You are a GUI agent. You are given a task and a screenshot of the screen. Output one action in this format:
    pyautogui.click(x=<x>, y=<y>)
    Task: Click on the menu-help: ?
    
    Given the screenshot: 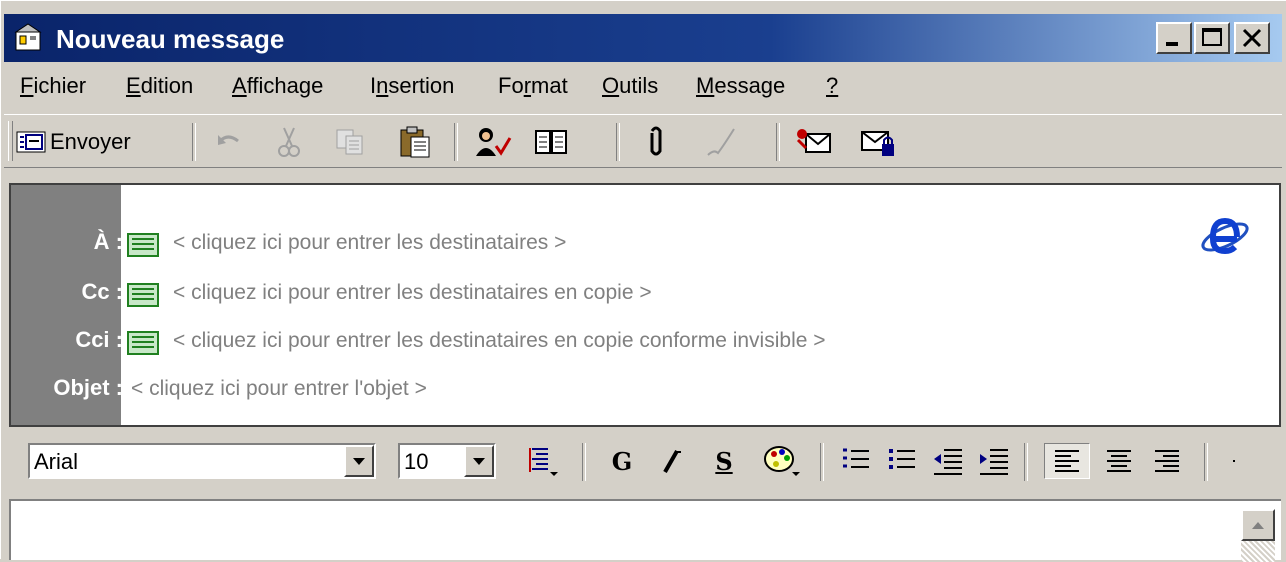 What is the action you would take?
    pyautogui.click(x=832, y=86)
    